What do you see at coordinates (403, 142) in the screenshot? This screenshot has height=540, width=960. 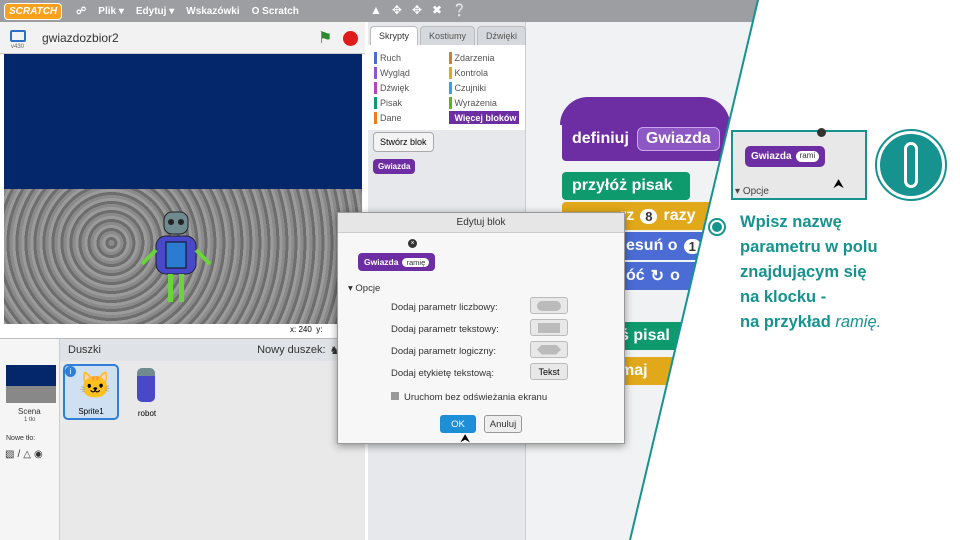 I see `make-block-button: Stwórz blok` at bounding box center [403, 142].